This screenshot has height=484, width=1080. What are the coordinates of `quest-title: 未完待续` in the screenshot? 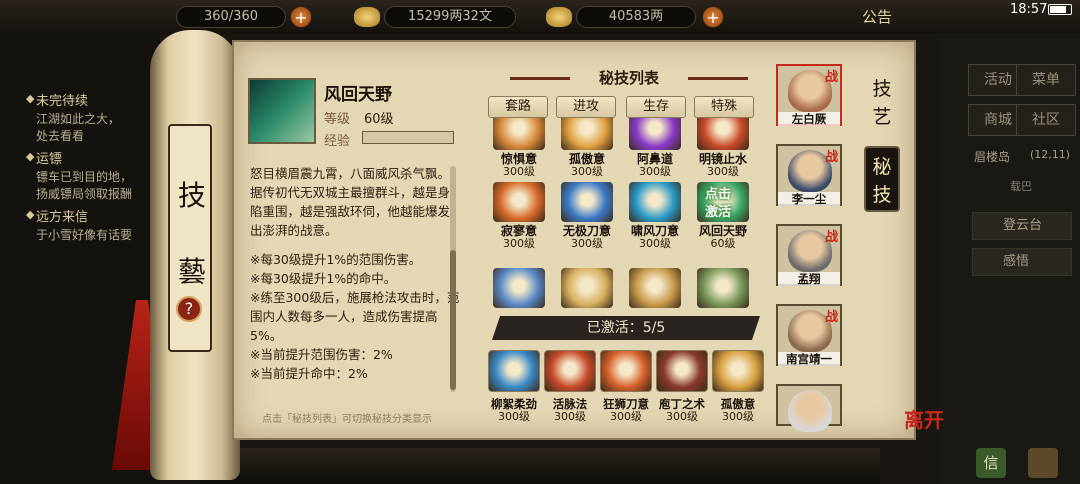 It's located at (62, 99).